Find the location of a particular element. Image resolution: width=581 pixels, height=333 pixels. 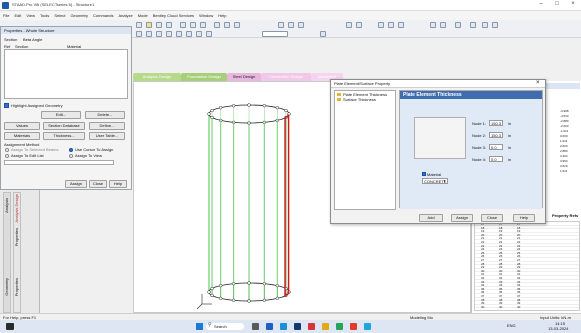

node3-thickness-input: 0.0 is located at coordinates (496, 147).